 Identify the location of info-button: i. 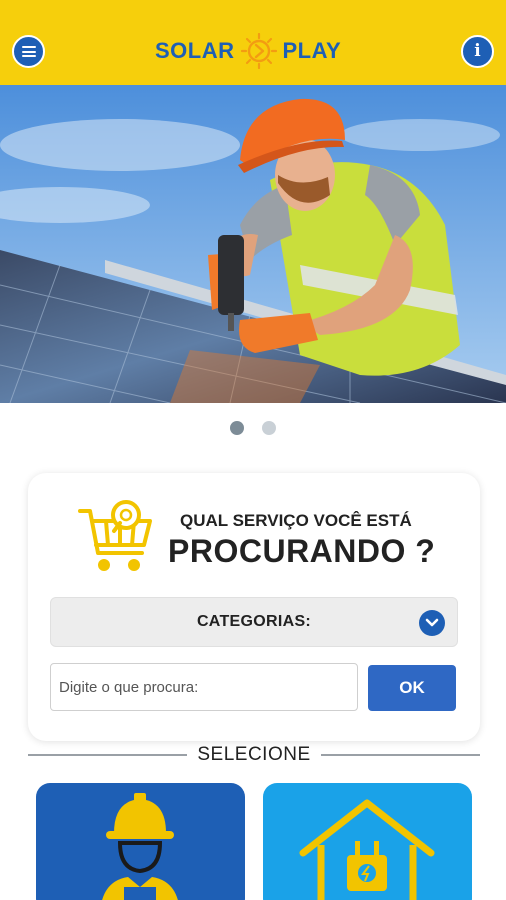
(477, 51).